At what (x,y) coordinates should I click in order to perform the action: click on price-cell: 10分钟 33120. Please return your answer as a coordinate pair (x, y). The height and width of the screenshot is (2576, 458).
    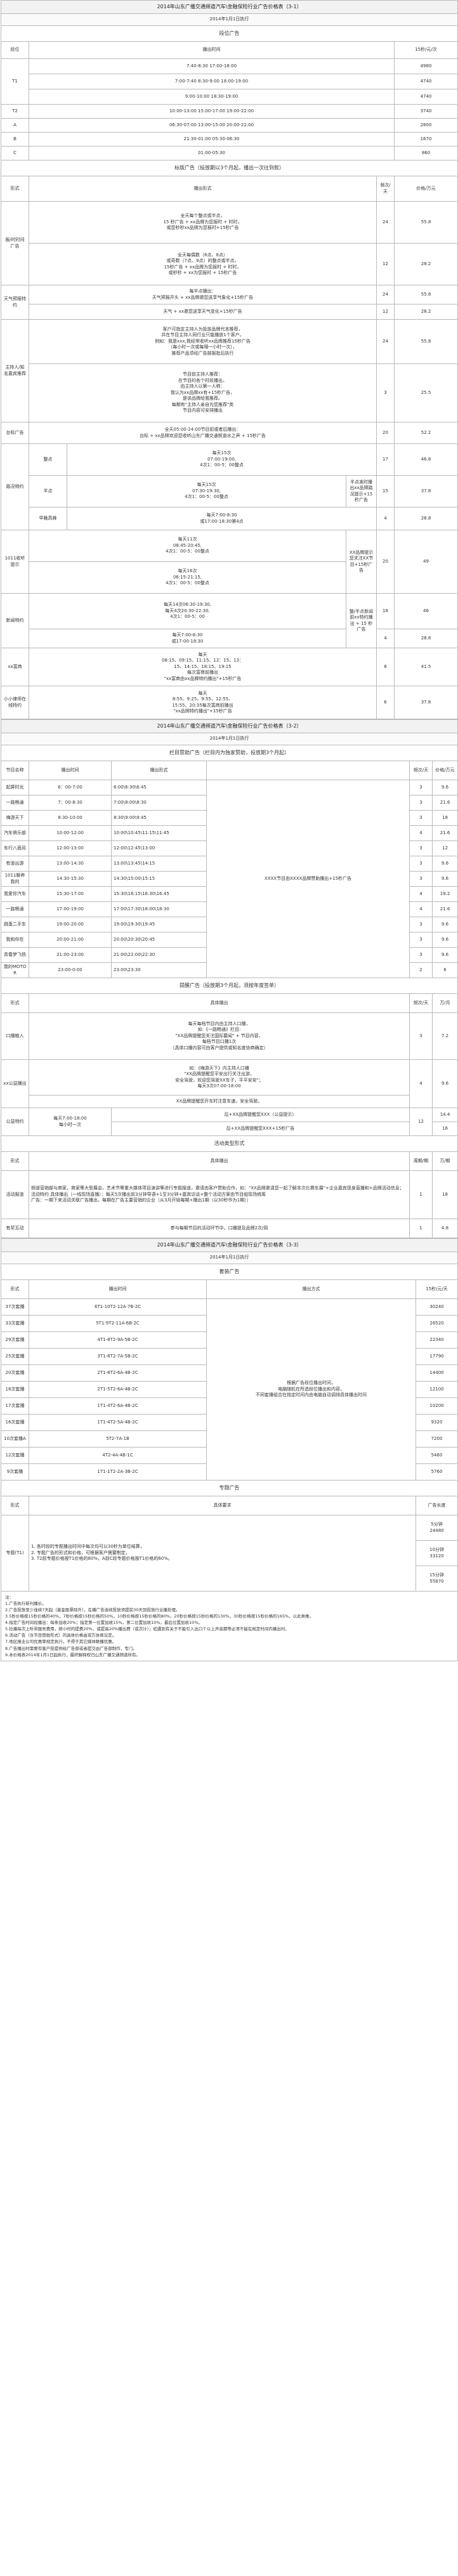
    Looking at the image, I should click on (437, 1553).